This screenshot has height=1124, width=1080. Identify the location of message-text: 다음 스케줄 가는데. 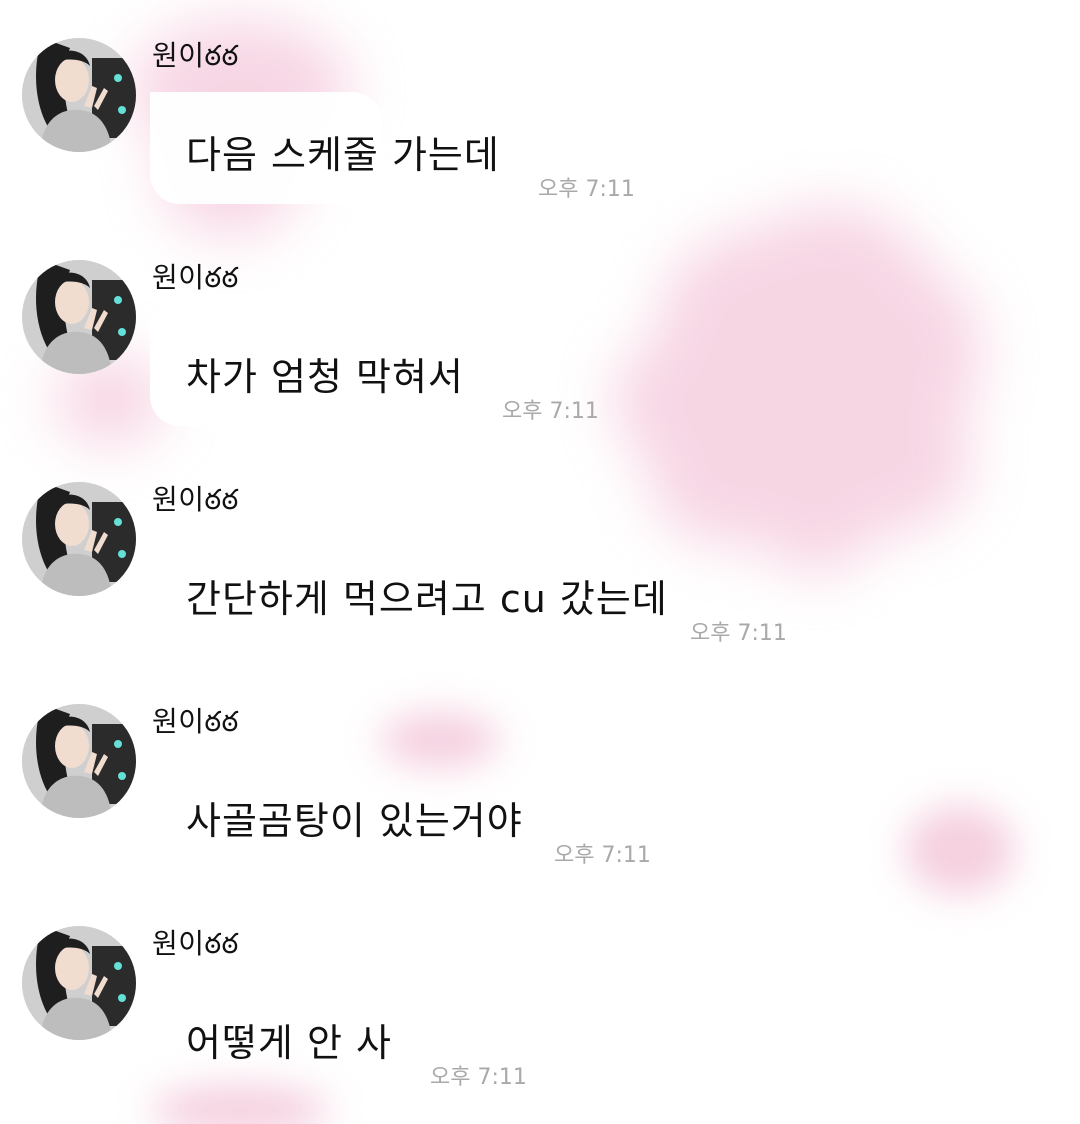
(343, 155).